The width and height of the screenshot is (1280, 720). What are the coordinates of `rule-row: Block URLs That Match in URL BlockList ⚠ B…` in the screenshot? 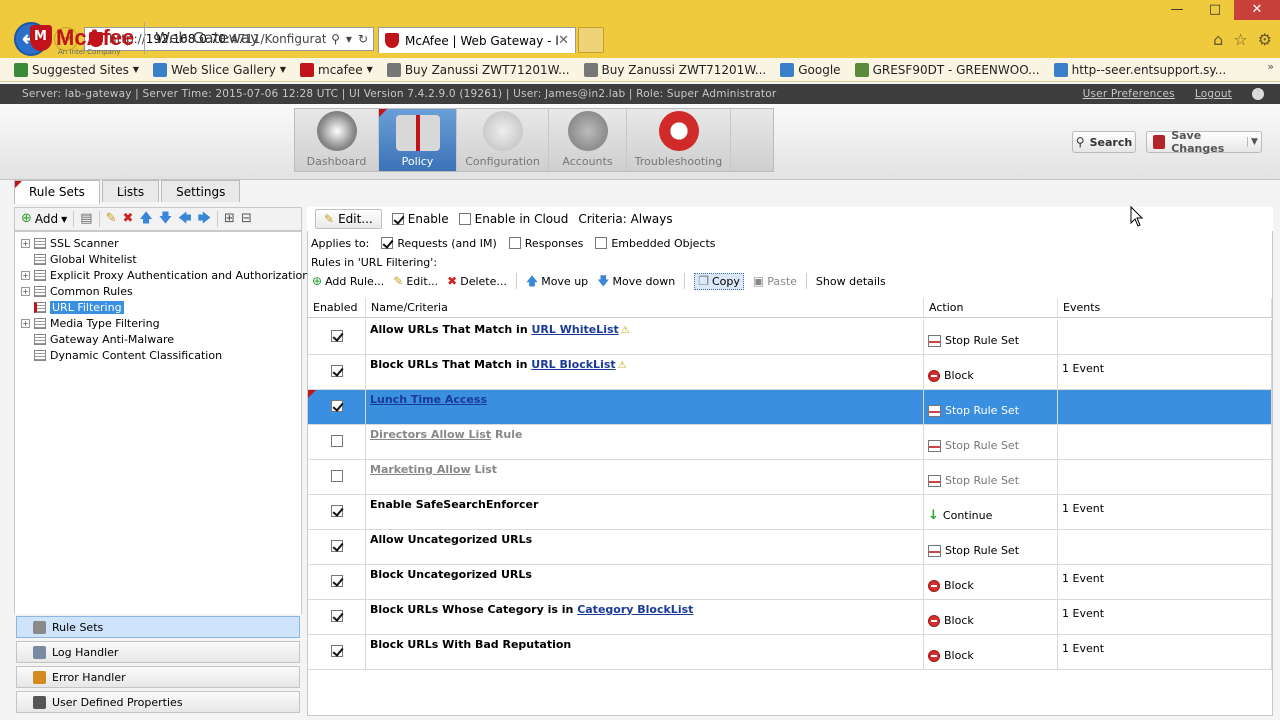 It's located at (790, 372).